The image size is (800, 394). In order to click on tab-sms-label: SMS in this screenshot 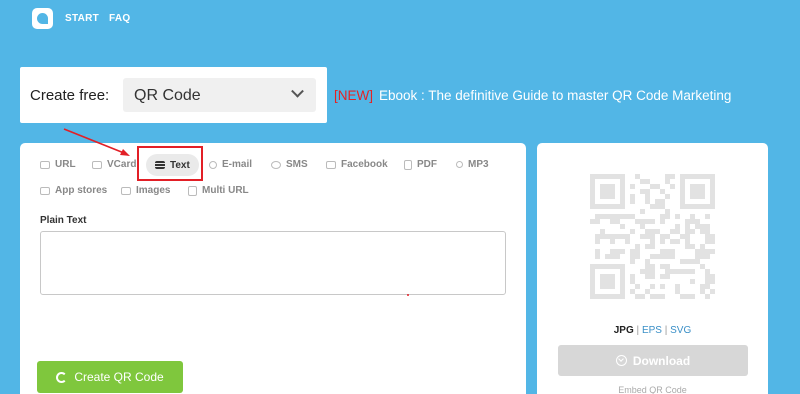, I will do `click(297, 164)`.